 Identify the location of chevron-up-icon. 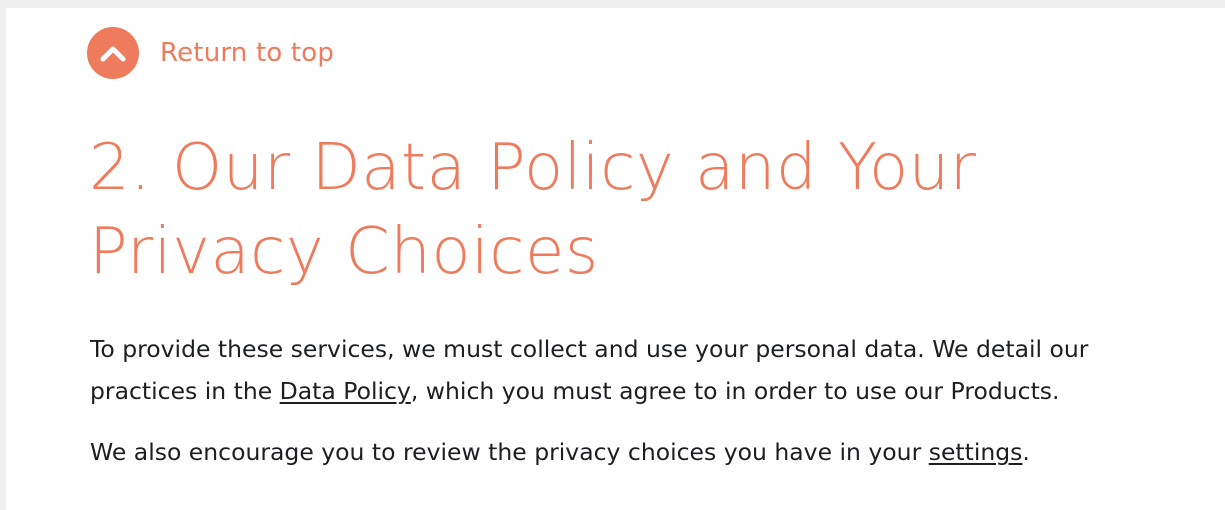
(113, 53).